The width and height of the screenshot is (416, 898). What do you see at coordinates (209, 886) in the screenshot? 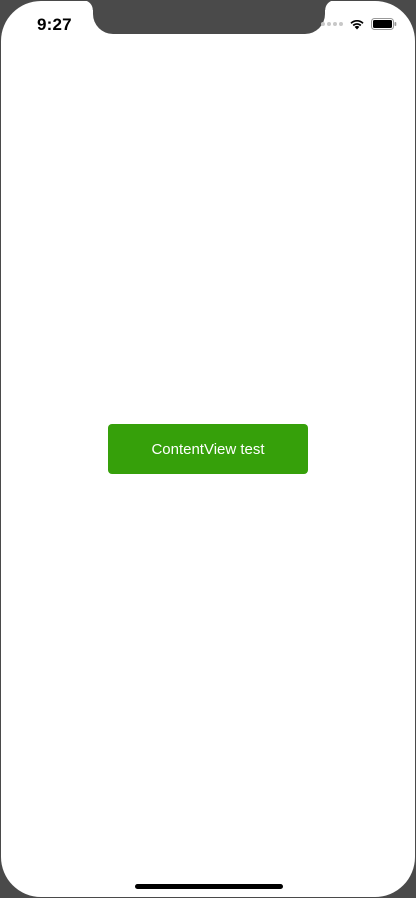
I see `home-indicator` at bounding box center [209, 886].